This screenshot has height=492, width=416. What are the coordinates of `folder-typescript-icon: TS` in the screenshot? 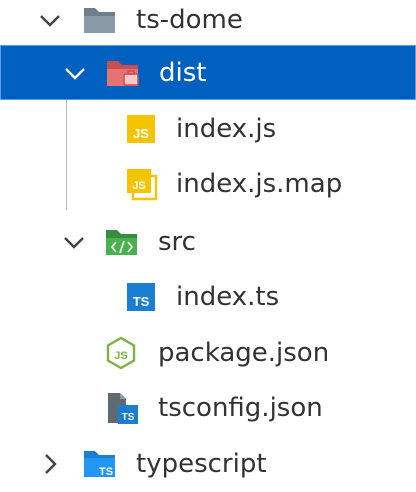 It's located at (99, 464).